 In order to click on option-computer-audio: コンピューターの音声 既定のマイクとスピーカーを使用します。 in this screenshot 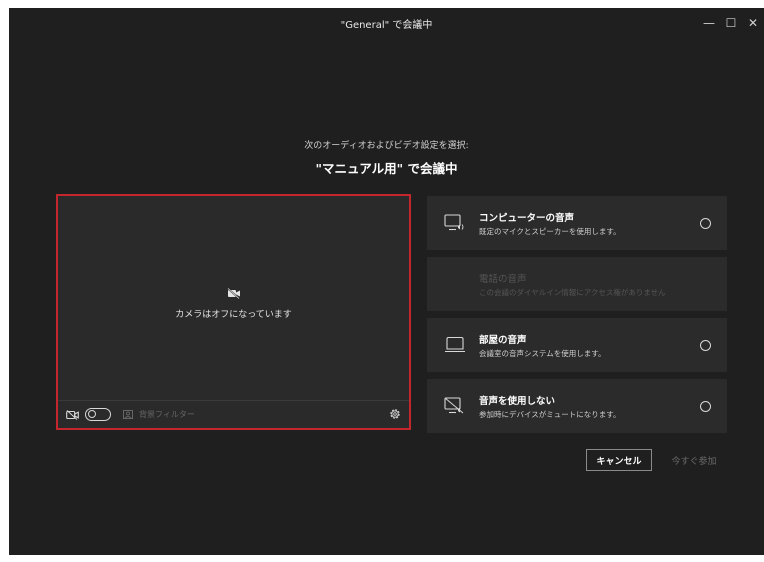, I will do `click(577, 223)`.